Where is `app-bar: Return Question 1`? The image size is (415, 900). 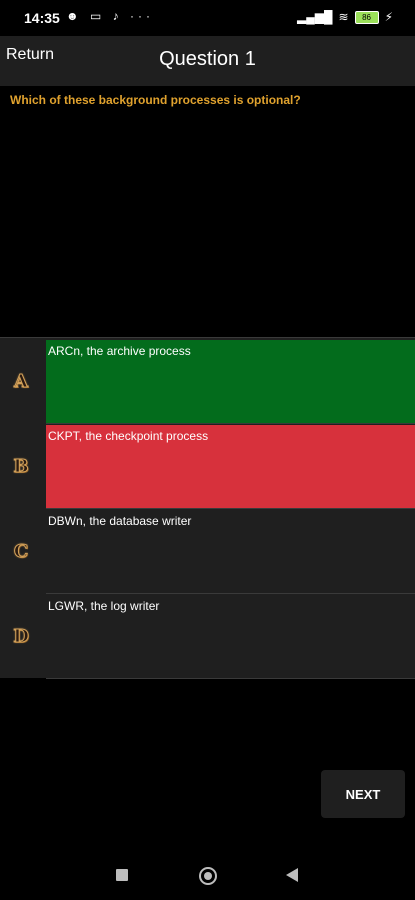
app-bar: Return Question 1 is located at coordinates (207, 61).